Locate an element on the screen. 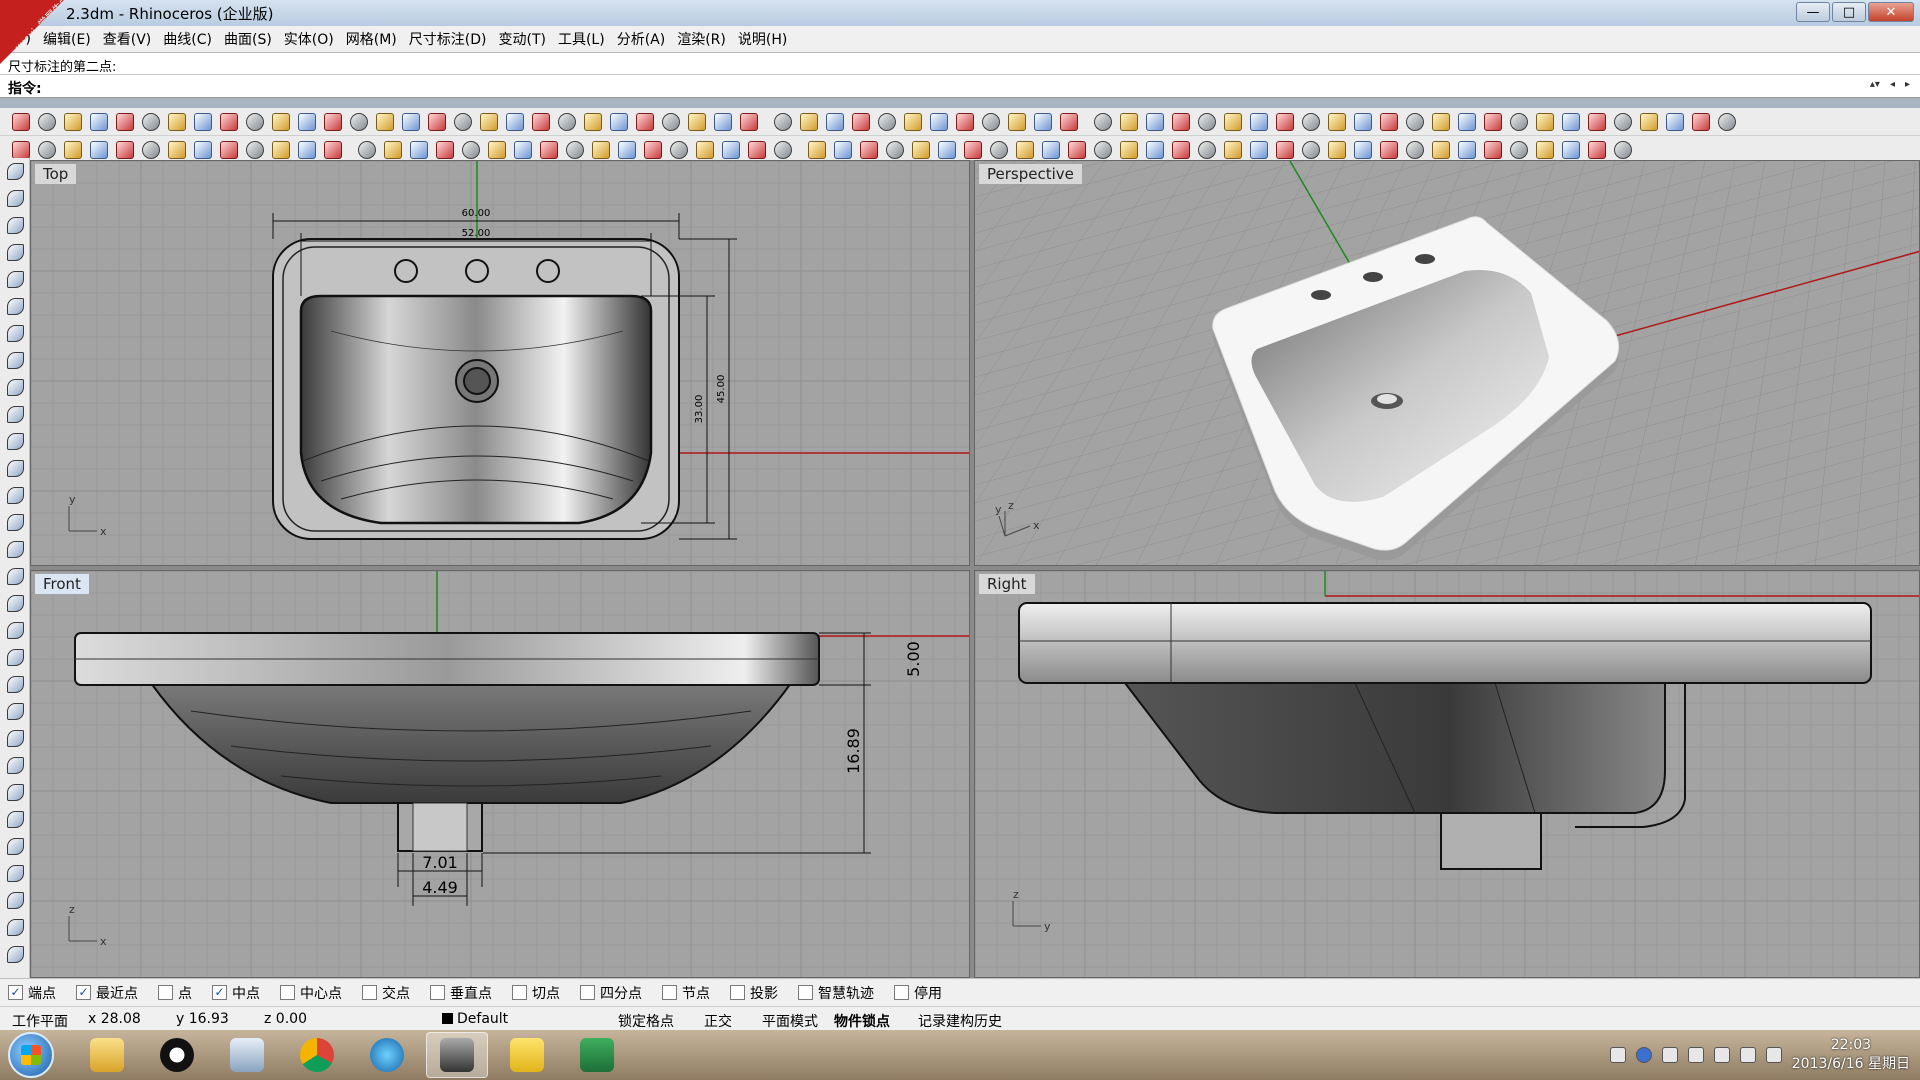  standard-tool-11-icon is located at coordinates (281, 122).